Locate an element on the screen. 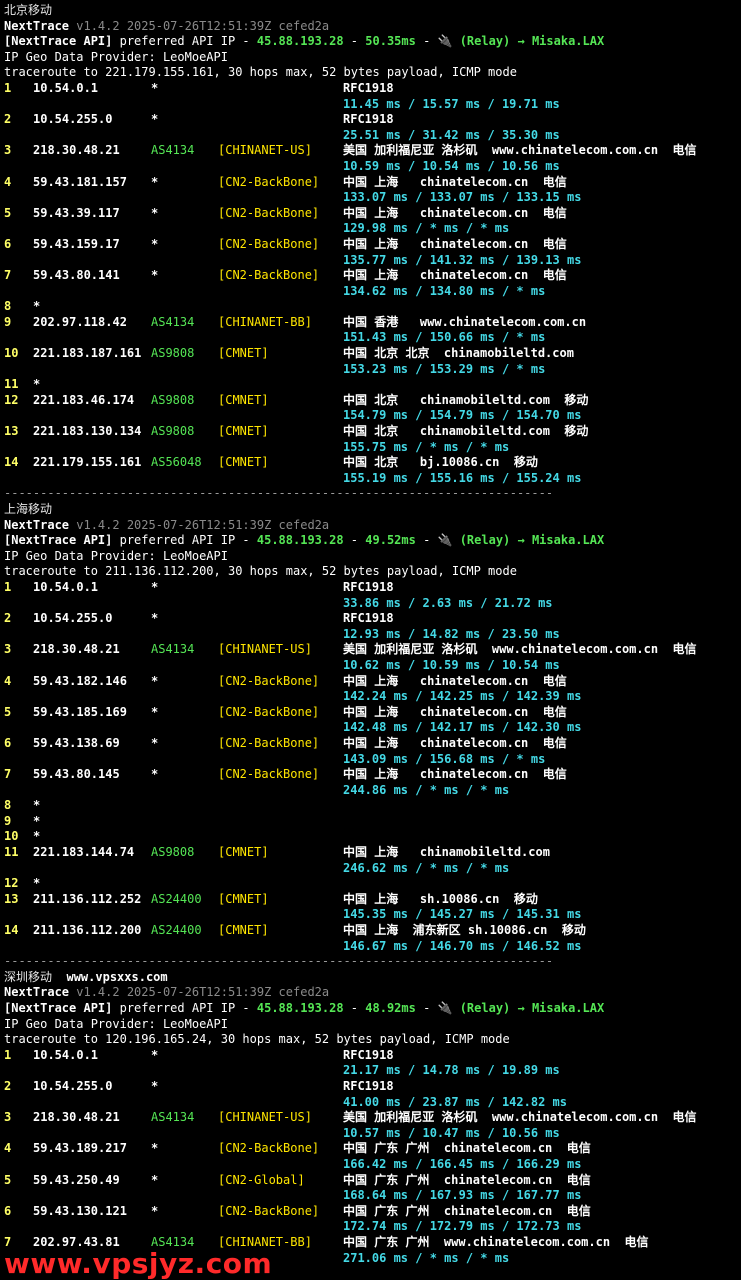 This screenshot has height=1280, width=741. hop-rtt: 244.86 ms / * ms / * ms is located at coordinates (426, 789).